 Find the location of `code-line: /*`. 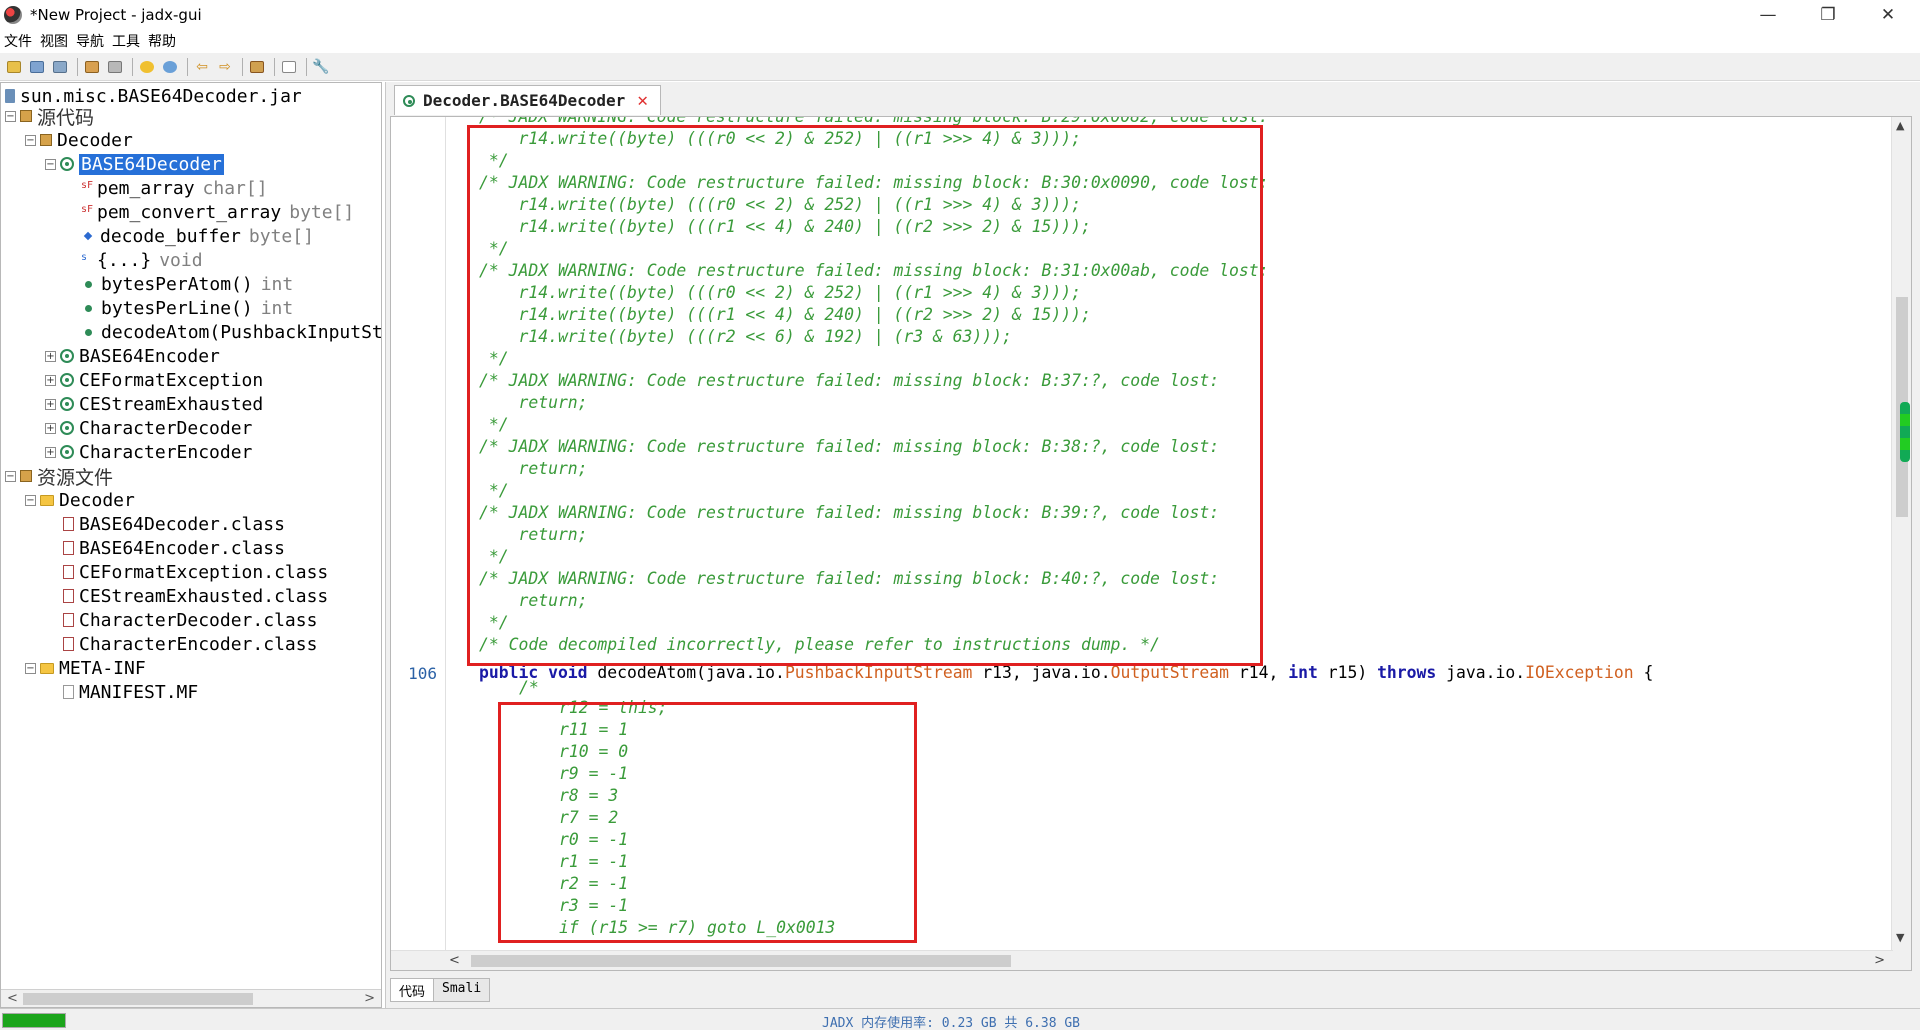

code-line: /* is located at coordinates (529, 687).